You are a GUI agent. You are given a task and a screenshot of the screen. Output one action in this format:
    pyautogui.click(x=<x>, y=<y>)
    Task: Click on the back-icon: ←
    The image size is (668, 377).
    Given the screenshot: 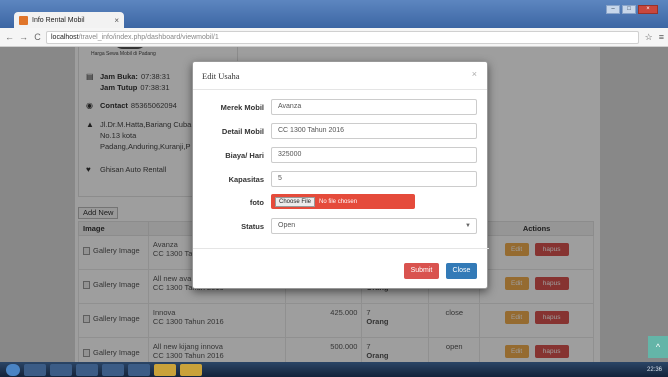 What is the action you would take?
    pyautogui.click(x=9, y=37)
    